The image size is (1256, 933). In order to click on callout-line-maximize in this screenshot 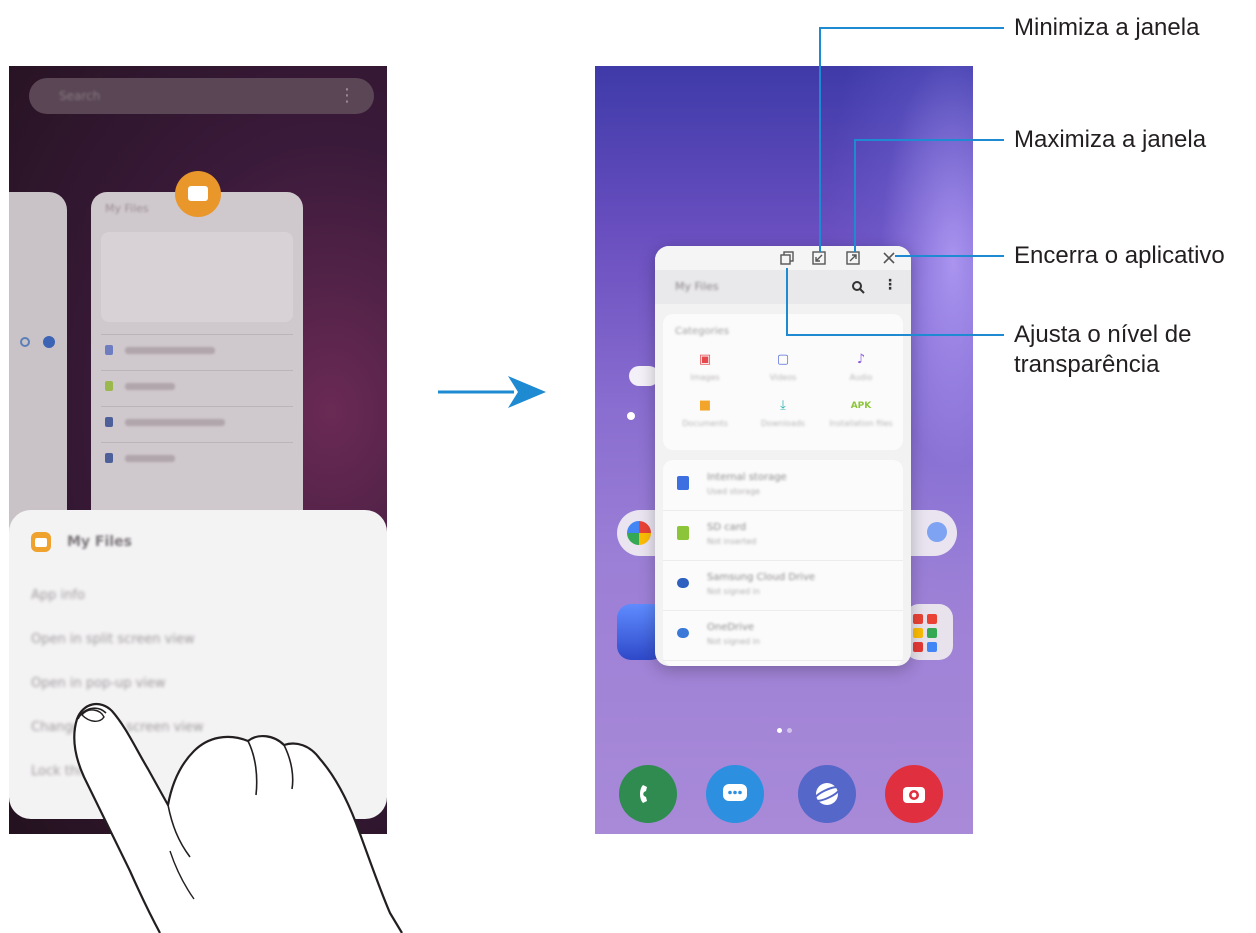, I will do `click(929, 195)`.